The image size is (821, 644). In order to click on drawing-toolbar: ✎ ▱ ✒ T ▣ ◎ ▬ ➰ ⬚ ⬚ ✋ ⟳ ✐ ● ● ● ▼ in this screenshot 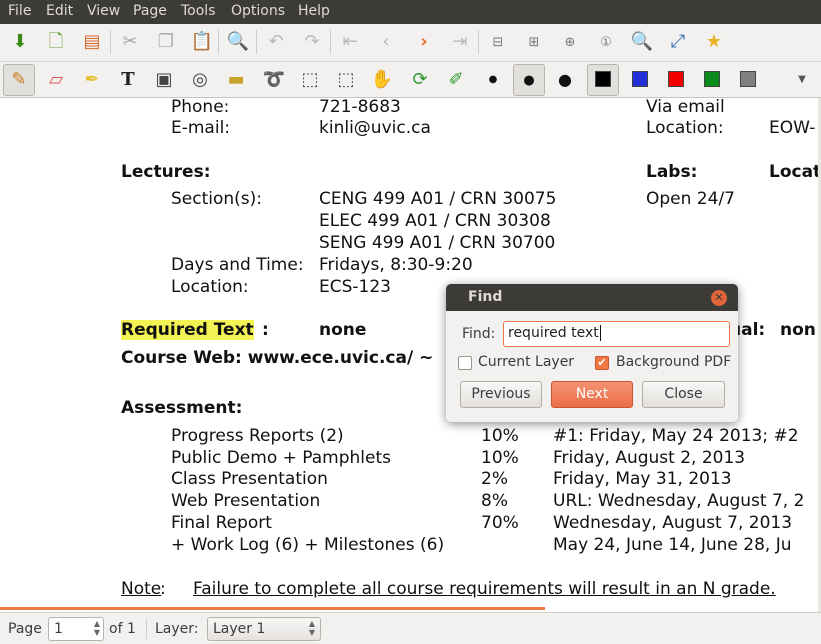, I will do `click(410, 80)`.